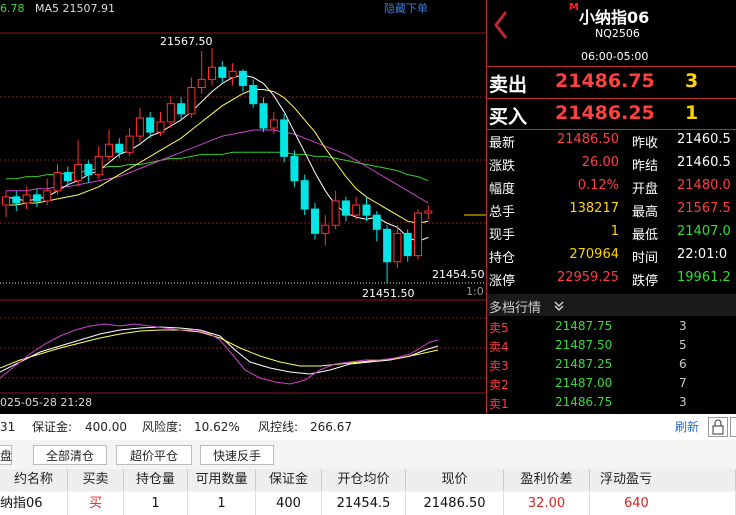  Describe the element at coordinates (501, 25) in the screenshot. I see `chevron-left-icon` at that location.